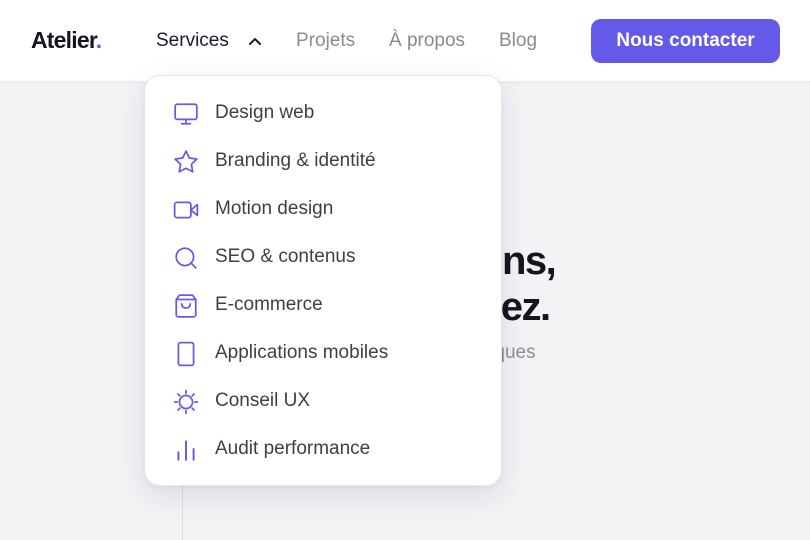  I want to click on menu-item-e-commerce: E-commerce, so click(324, 305).